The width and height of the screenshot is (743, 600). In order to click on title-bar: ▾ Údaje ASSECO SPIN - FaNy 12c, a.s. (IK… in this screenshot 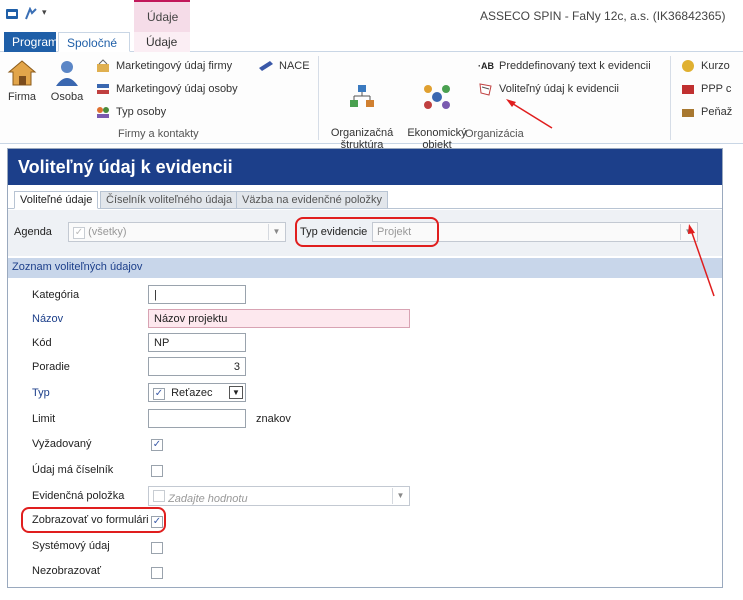, I will do `click(371, 16)`.